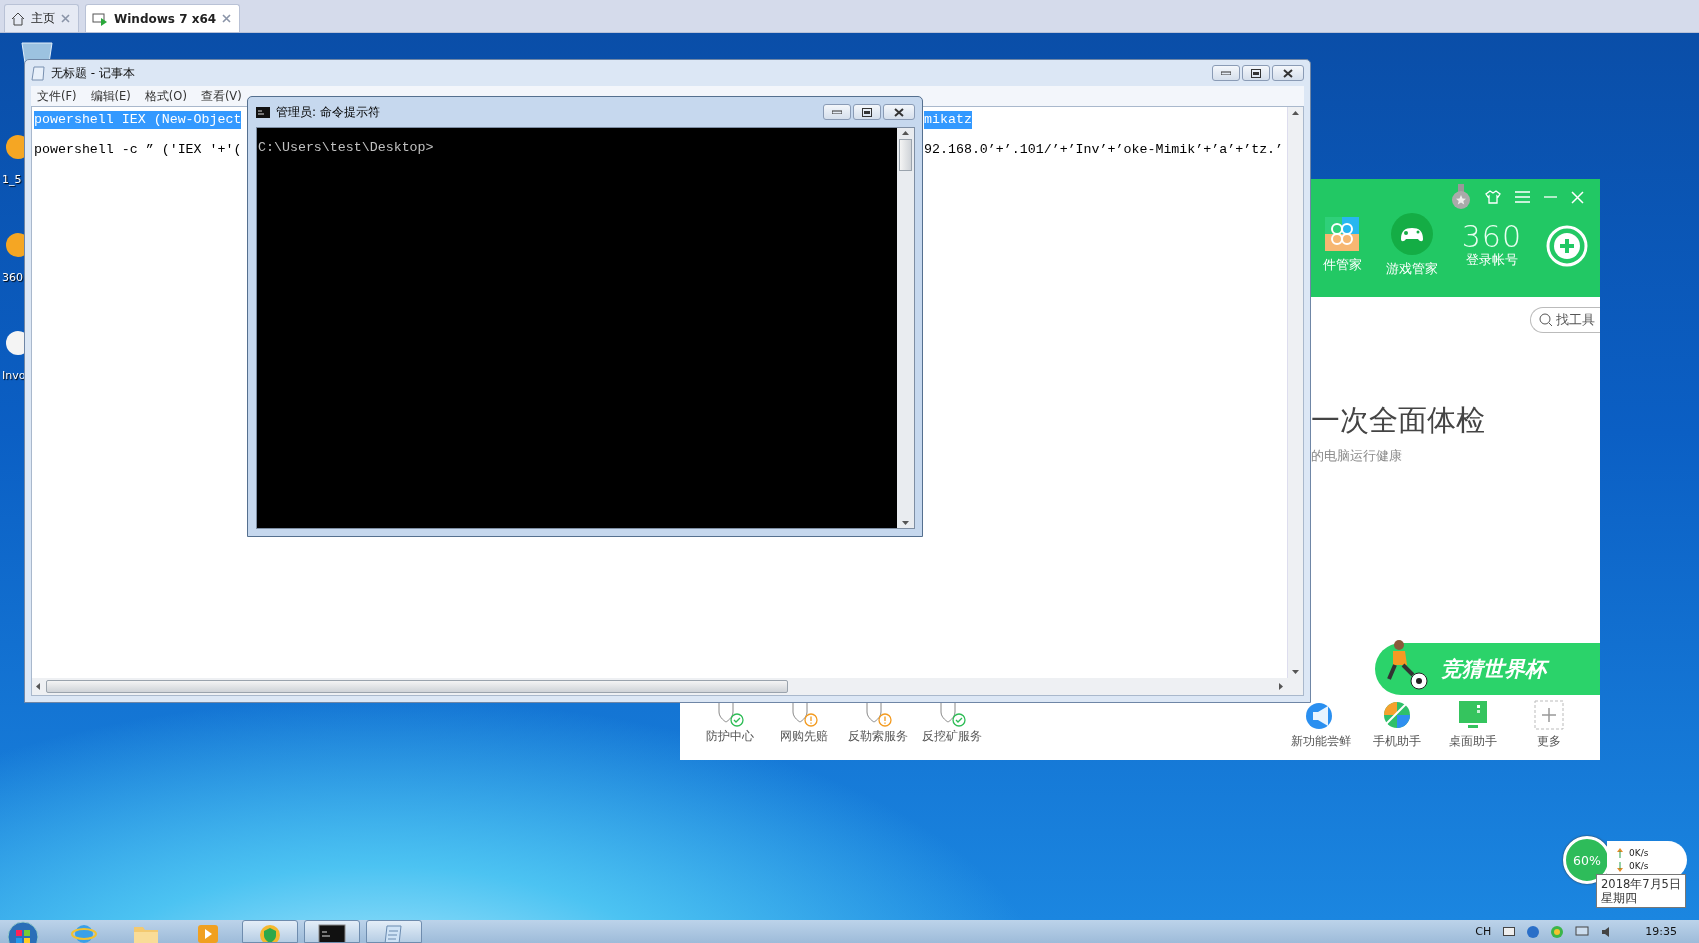  I want to click on tool-item: 桌面助手, so click(1473, 730).